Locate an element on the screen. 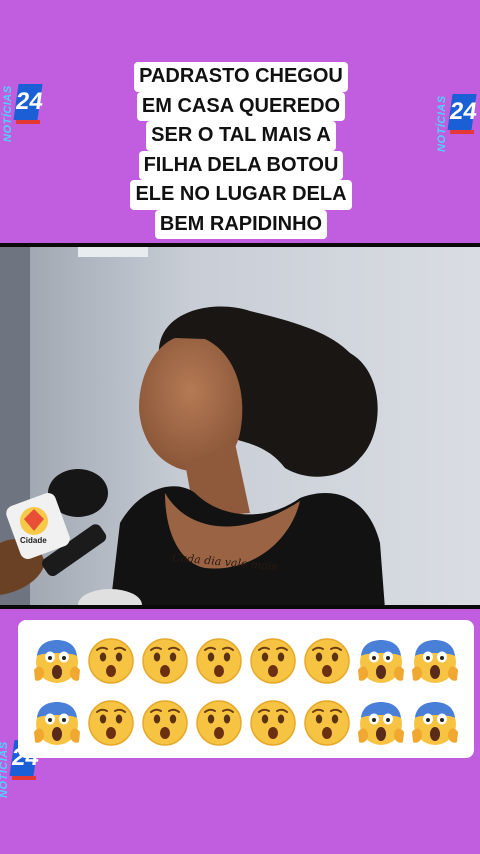 The height and width of the screenshot is (854, 480). headline-line: FILHA DELA BOTOU is located at coordinates (241, 165).